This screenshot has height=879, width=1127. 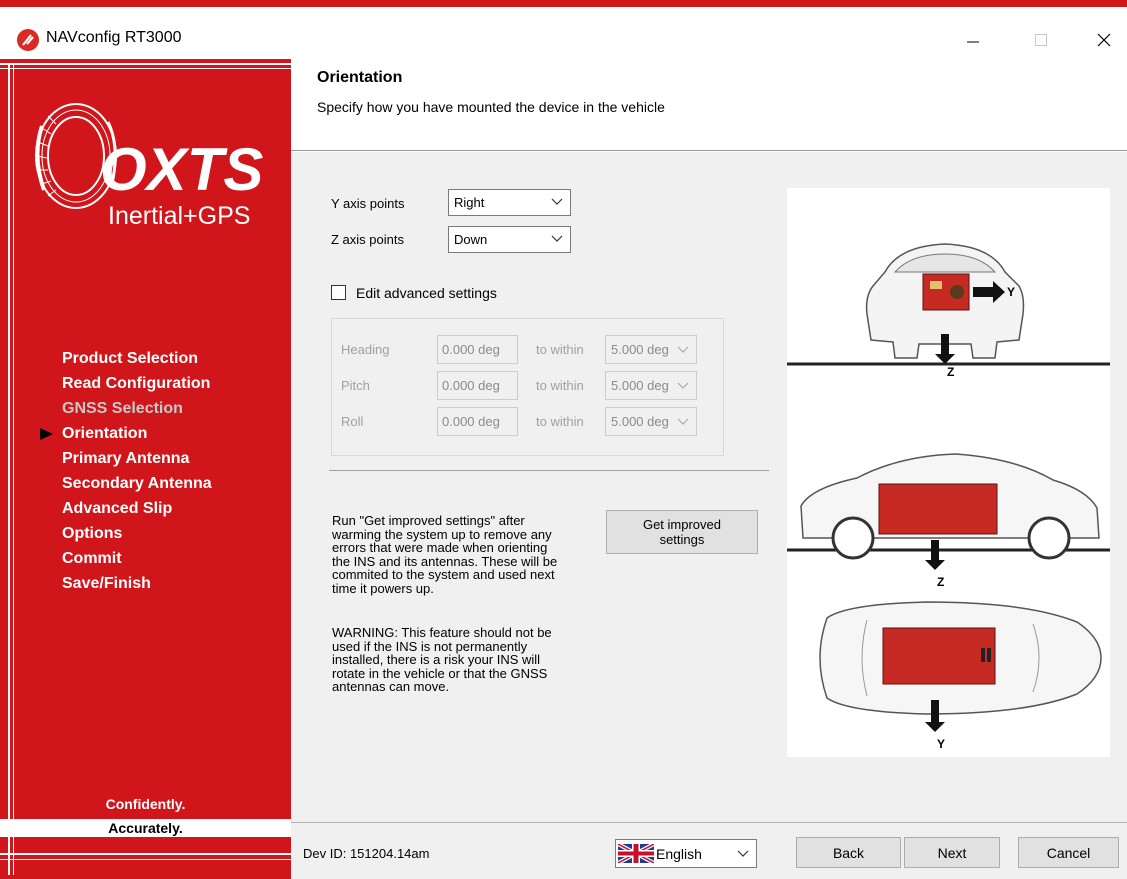 I want to click on warning-line: antennas can move., so click(x=391, y=686).